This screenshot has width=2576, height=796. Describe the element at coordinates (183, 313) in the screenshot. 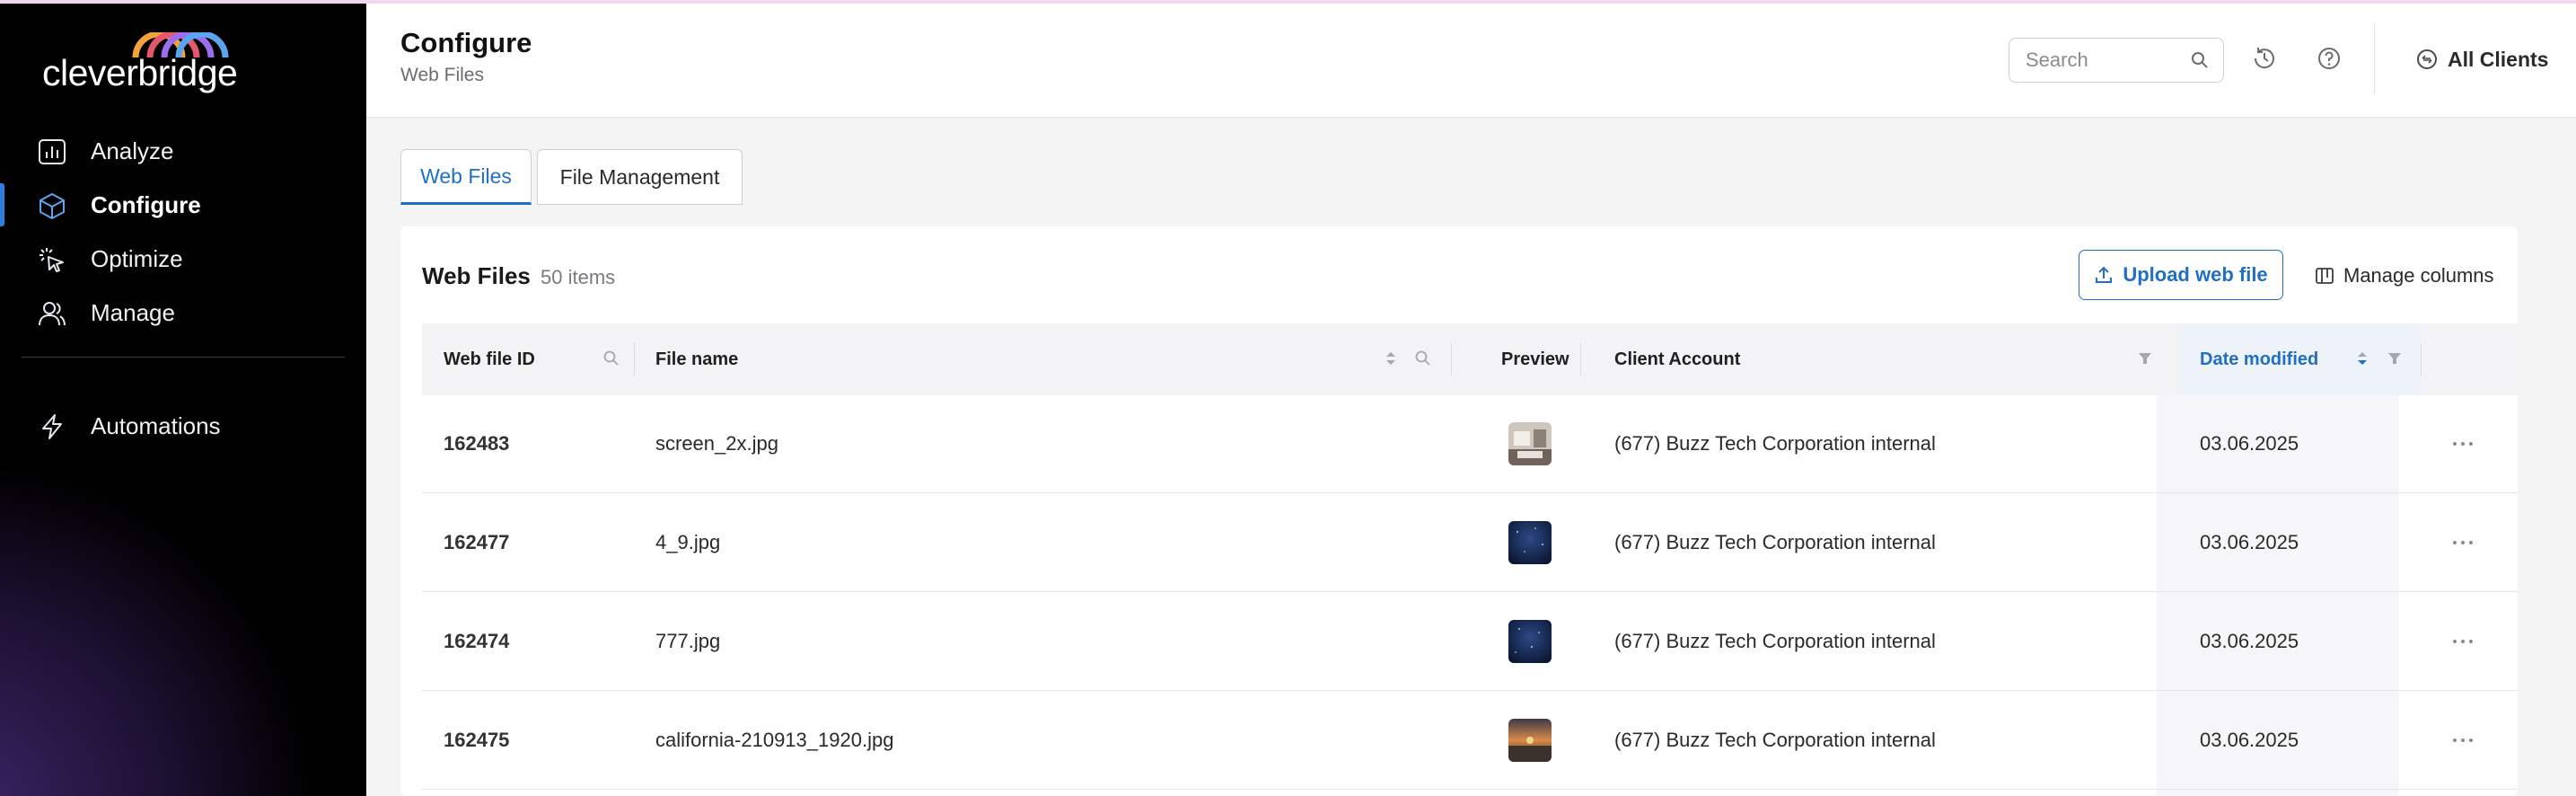

I see `sidebar-item-manage: Manage` at that location.